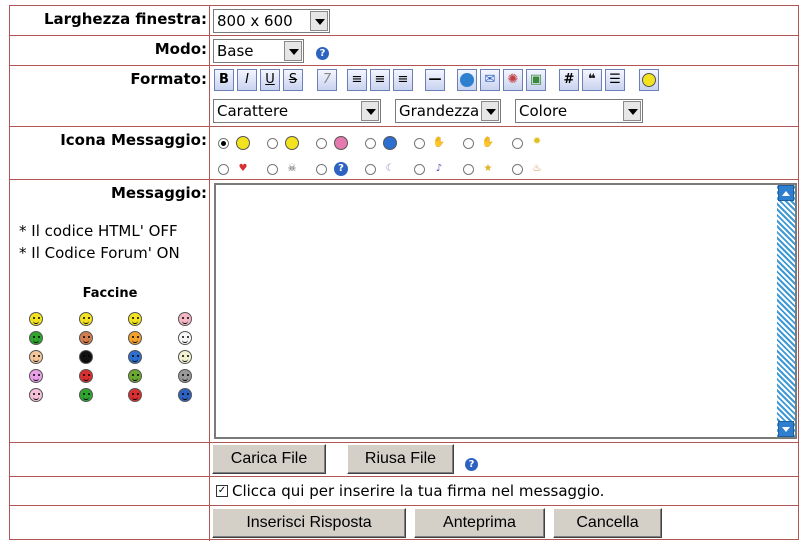  What do you see at coordinates (98, 231) in the screenshot?
I see `html-status: * Il codice HTML' OFF` at bounding box center [98, 231].